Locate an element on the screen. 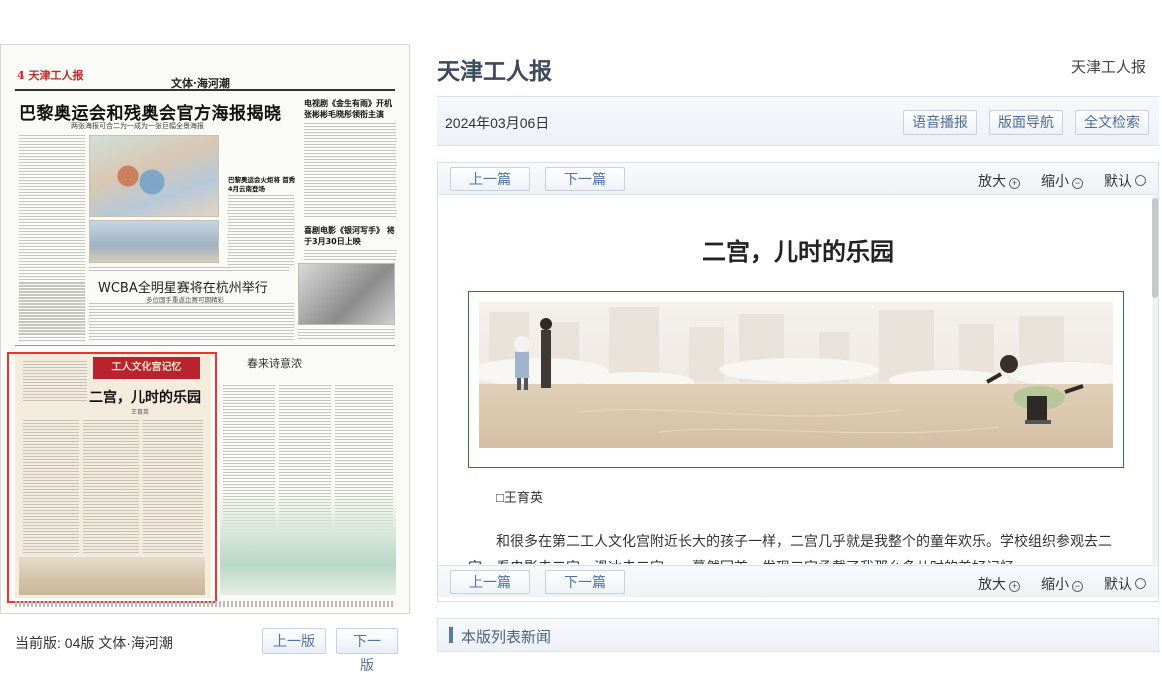  skating-illustration is located at coordinates (796, 375).